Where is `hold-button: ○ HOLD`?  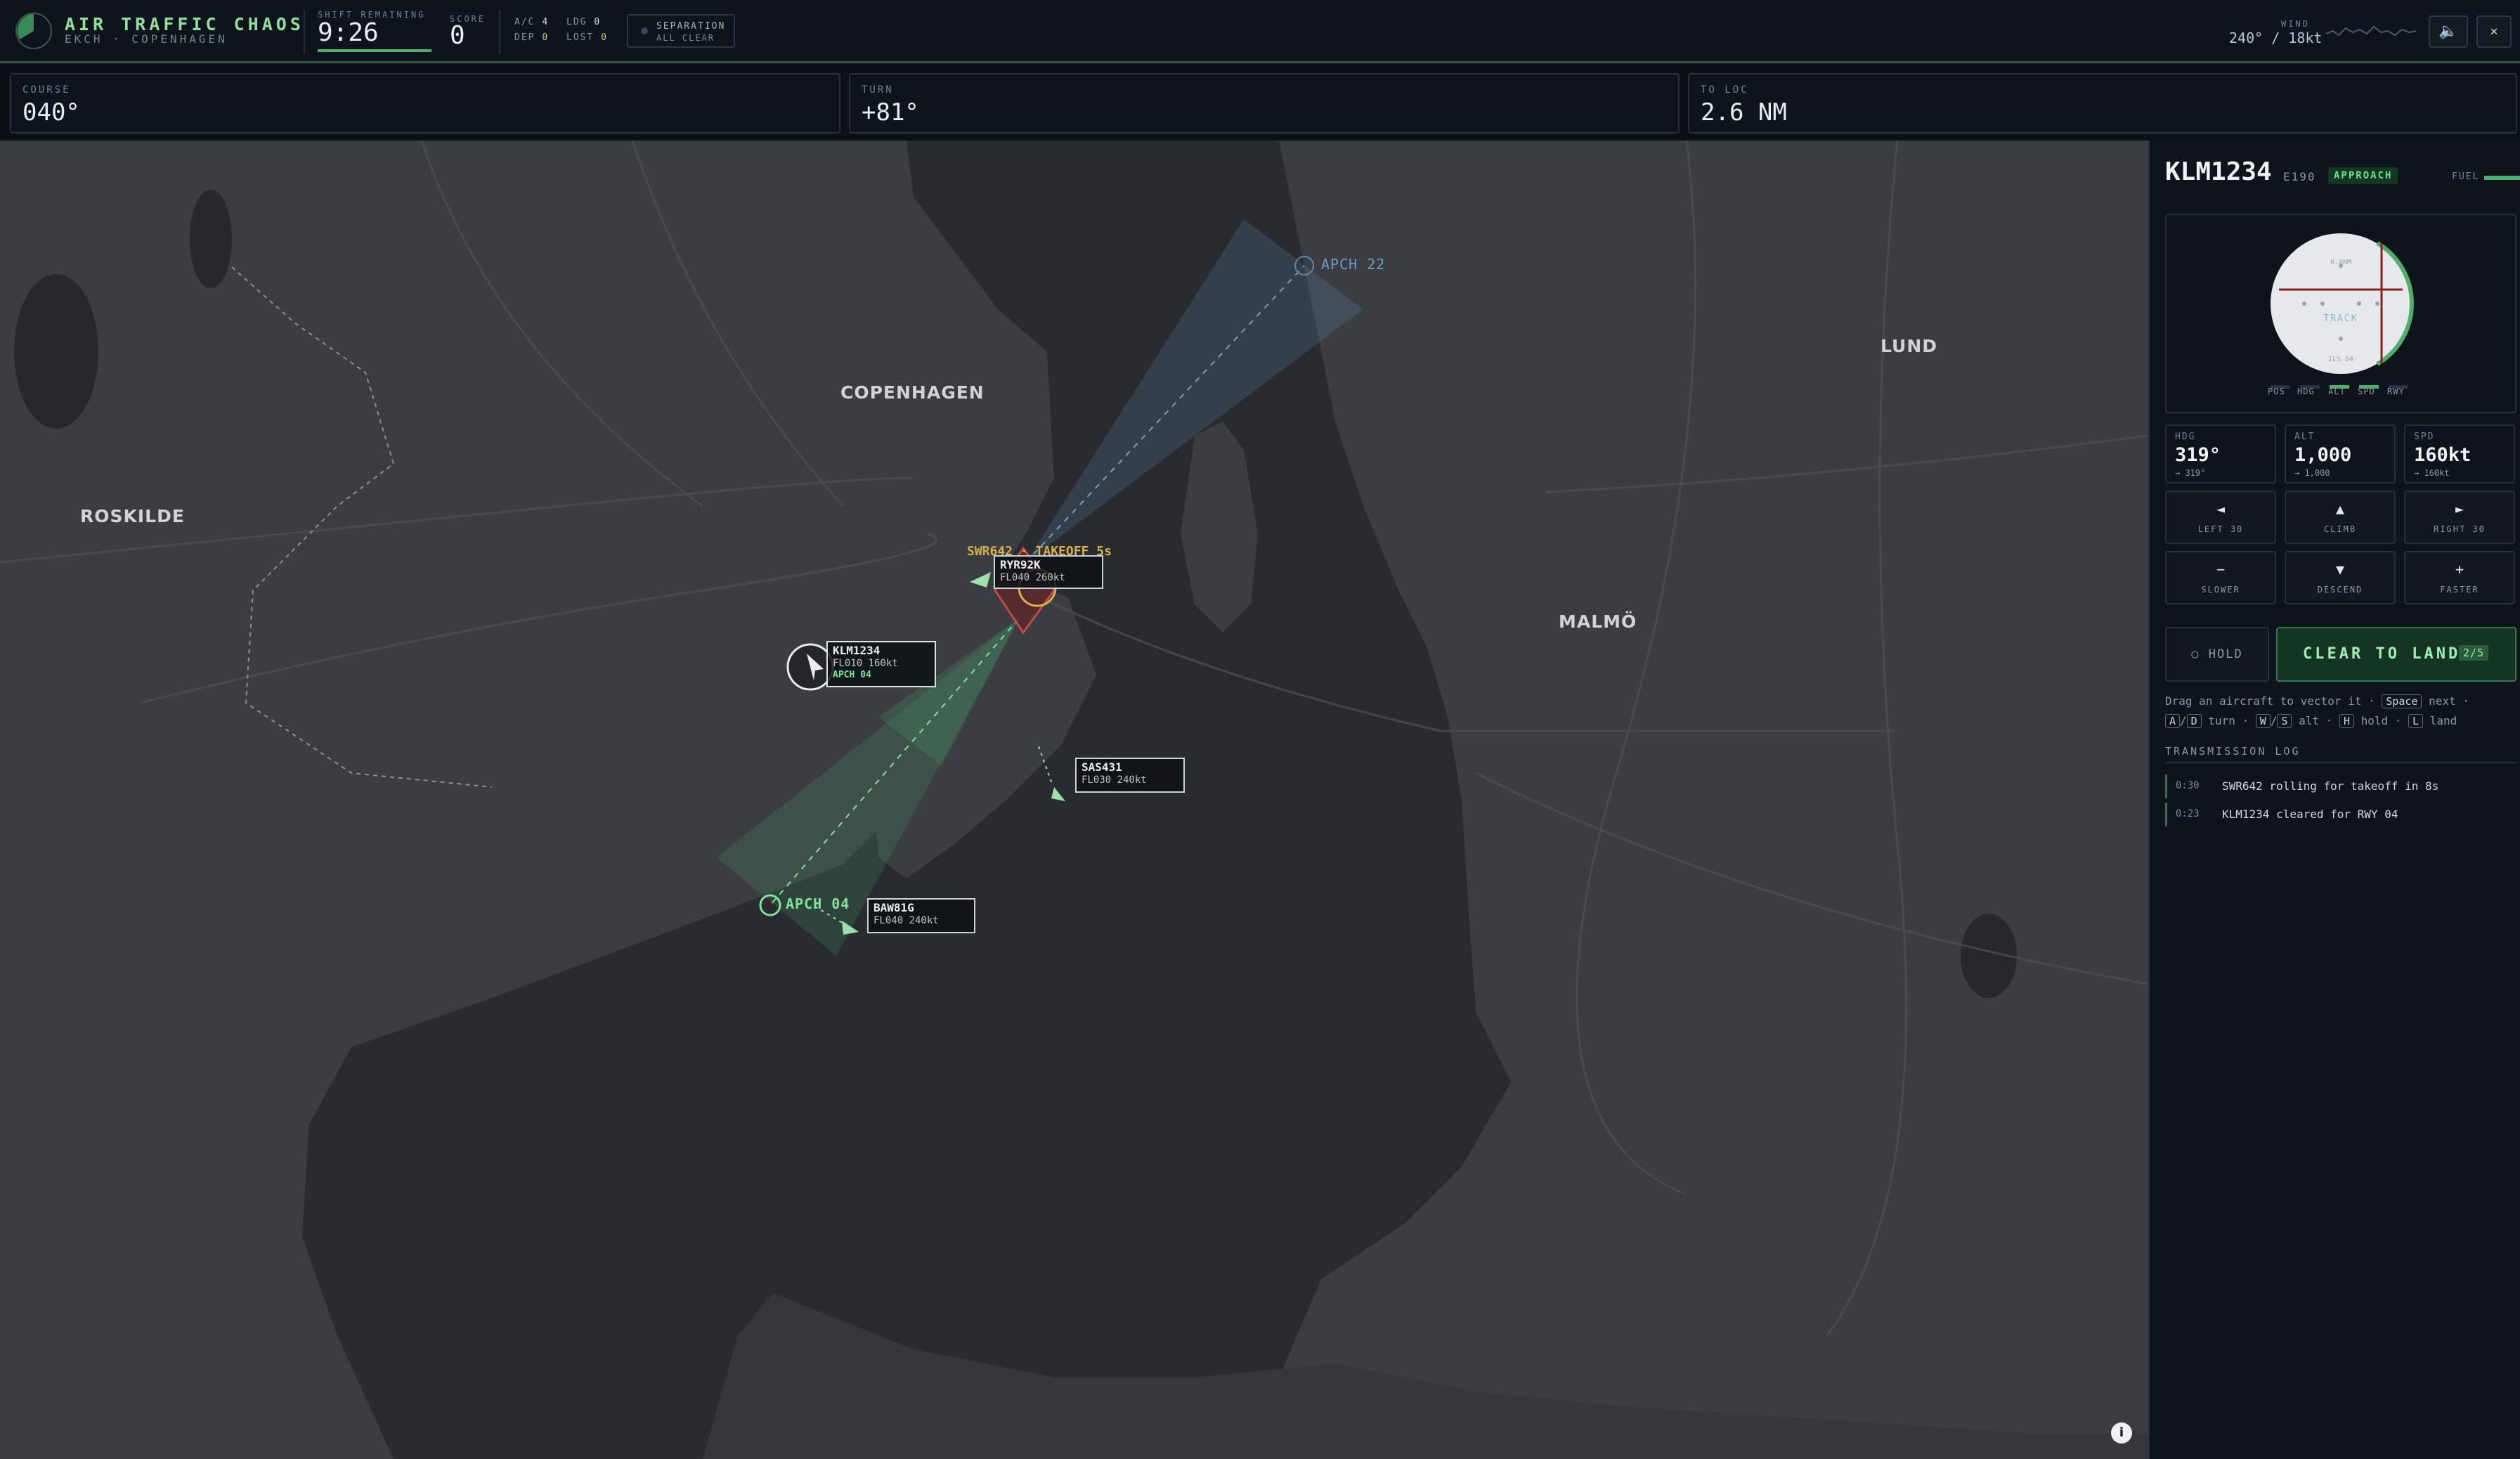 hold-button: ○ HOLD is located at coordinates (2217, 654).